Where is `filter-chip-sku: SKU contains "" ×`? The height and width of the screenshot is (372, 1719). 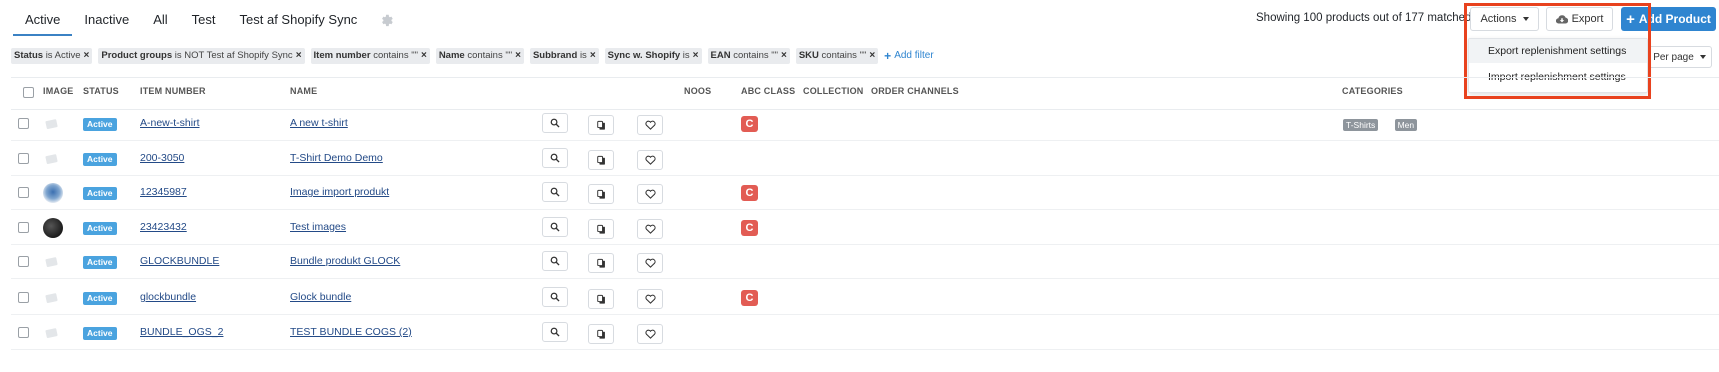
filter-chip-sku: SKU contains "" × is located at coordinates (837, 55).